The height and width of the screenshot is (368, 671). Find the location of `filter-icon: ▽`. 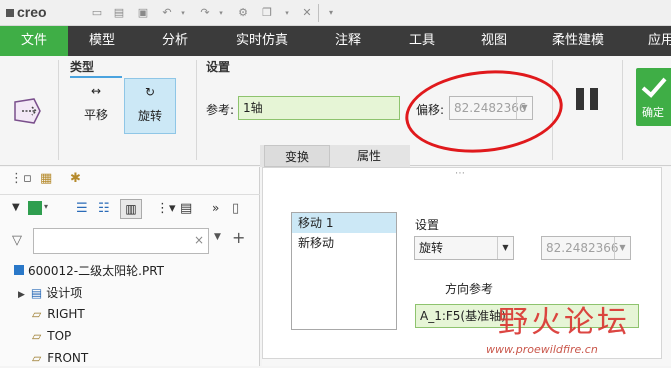

filter-icon: ▽ is located at coordinates (17, 240).